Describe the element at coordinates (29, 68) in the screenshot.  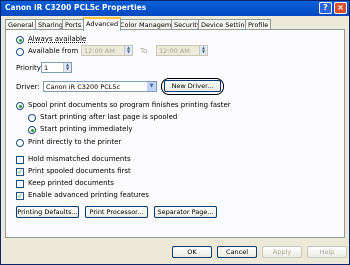
I see `priority-label: Priority:` at that location.